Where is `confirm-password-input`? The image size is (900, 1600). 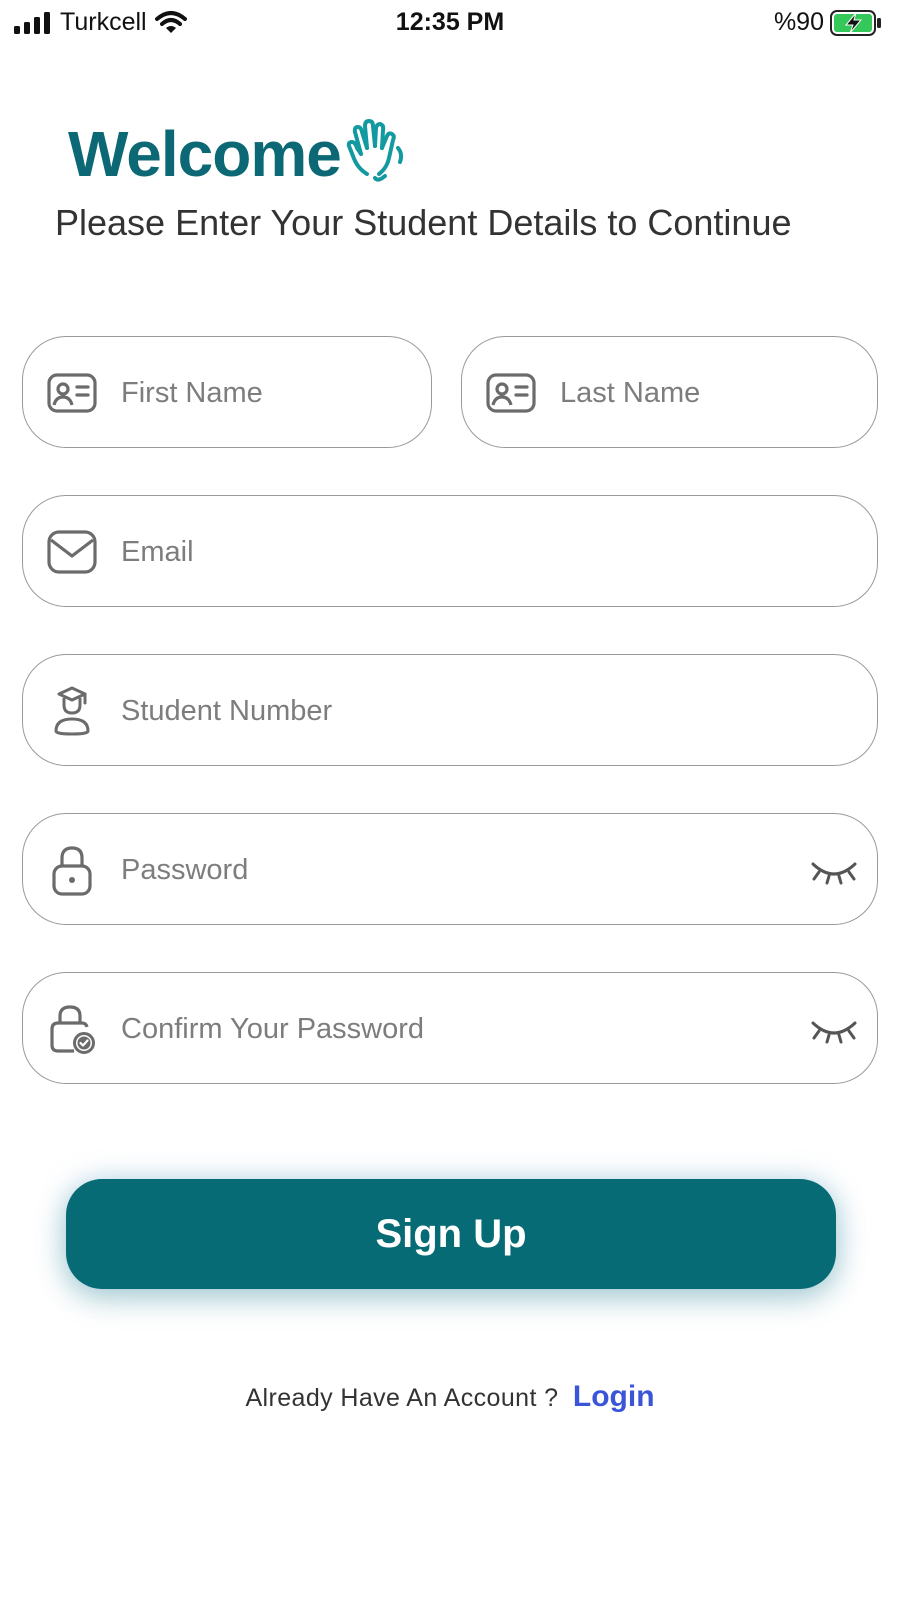 confirm-password-input is located at coordinates (458, 1029).